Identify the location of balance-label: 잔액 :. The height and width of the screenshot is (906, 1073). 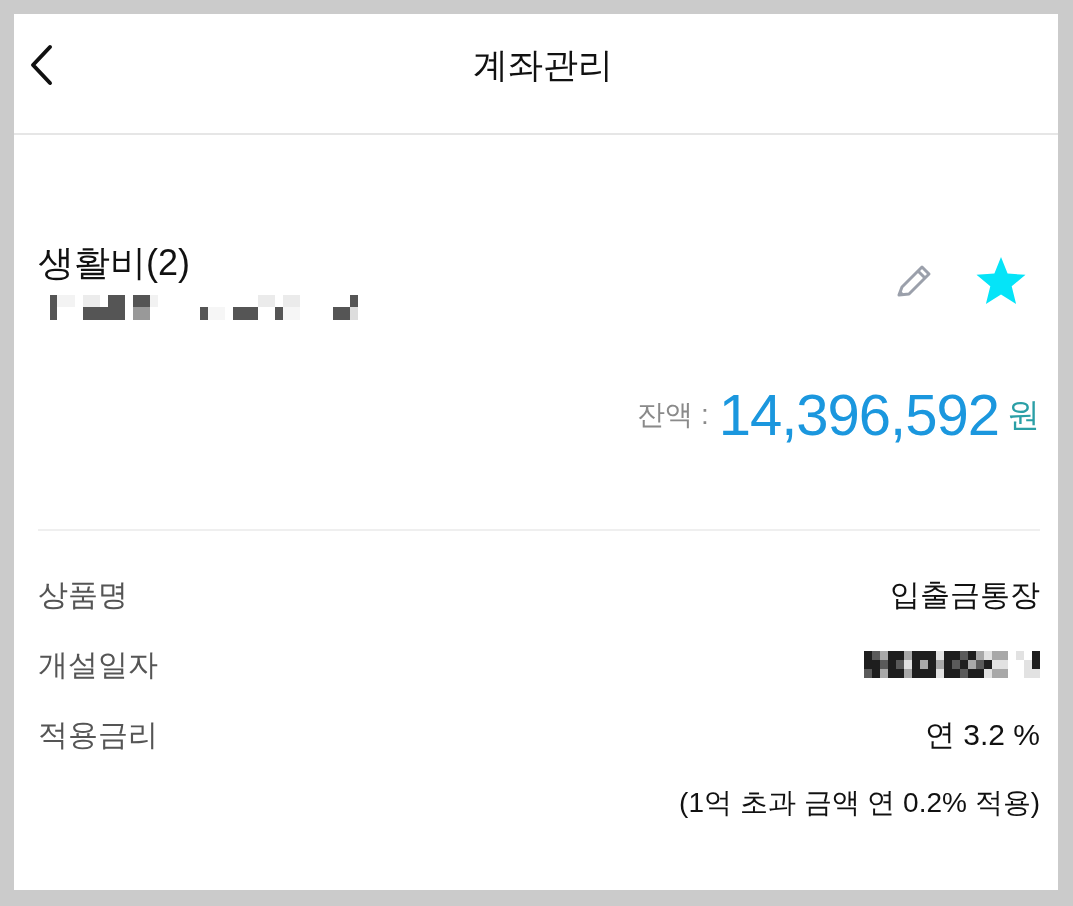
(673, 415).